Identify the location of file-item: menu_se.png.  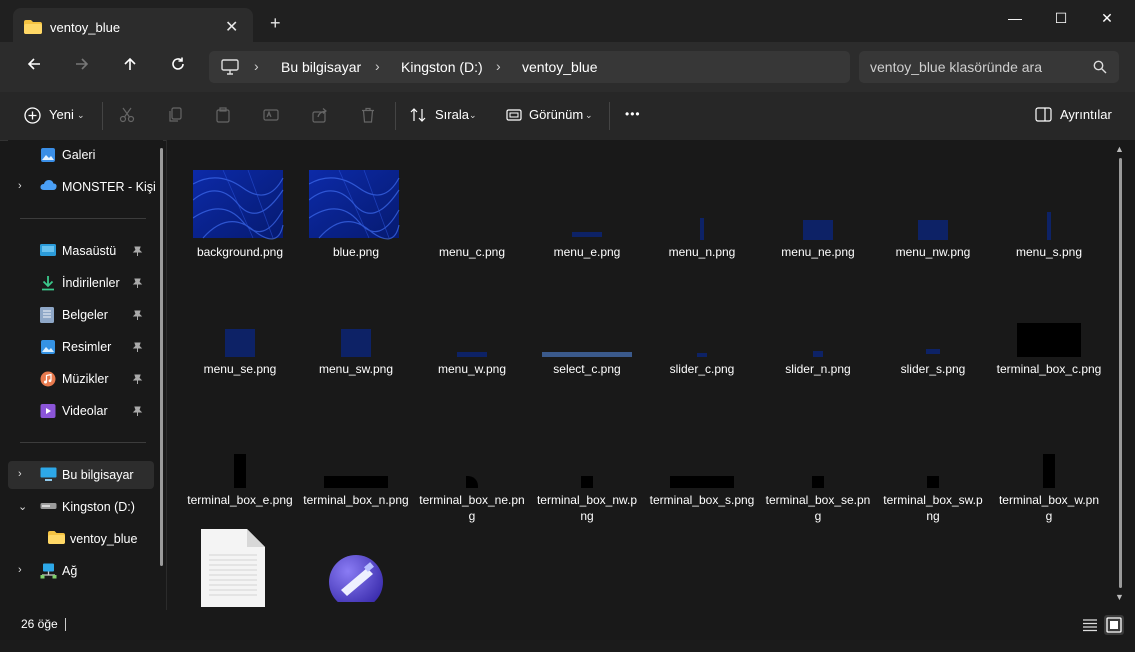
(240, 347).